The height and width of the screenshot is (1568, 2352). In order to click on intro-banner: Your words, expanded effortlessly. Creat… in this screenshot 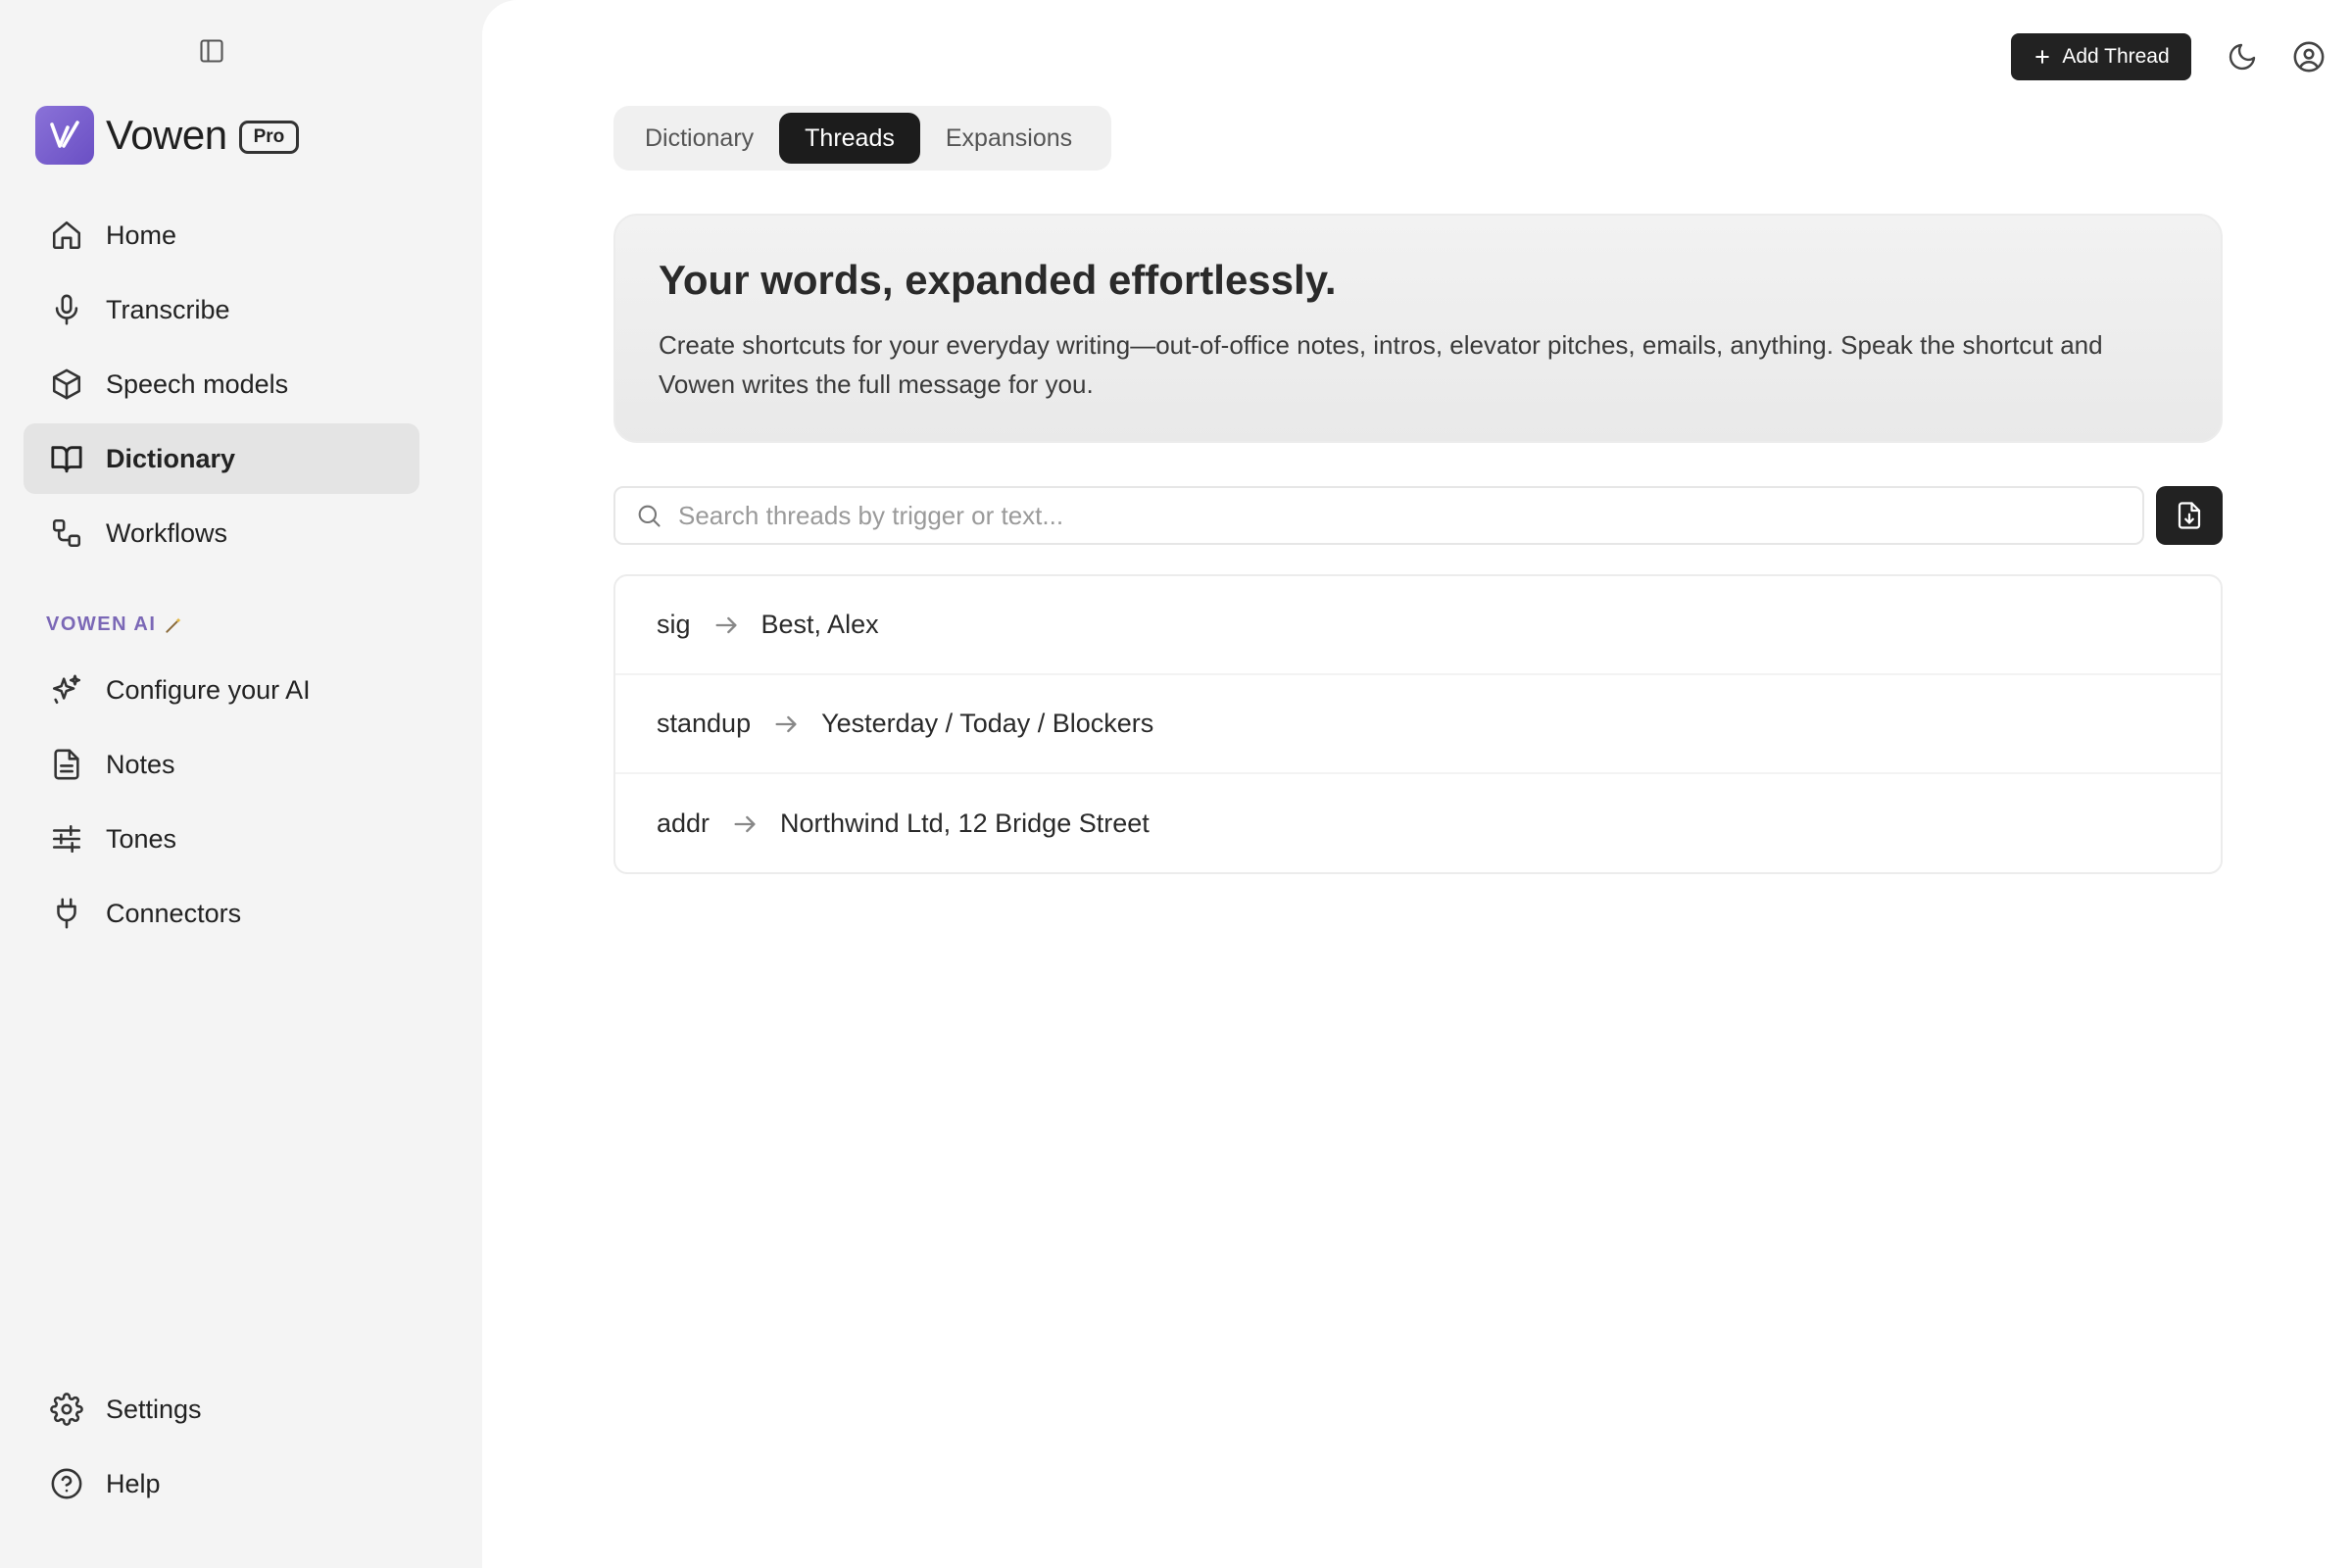, I will do `click(1418, 328)`.